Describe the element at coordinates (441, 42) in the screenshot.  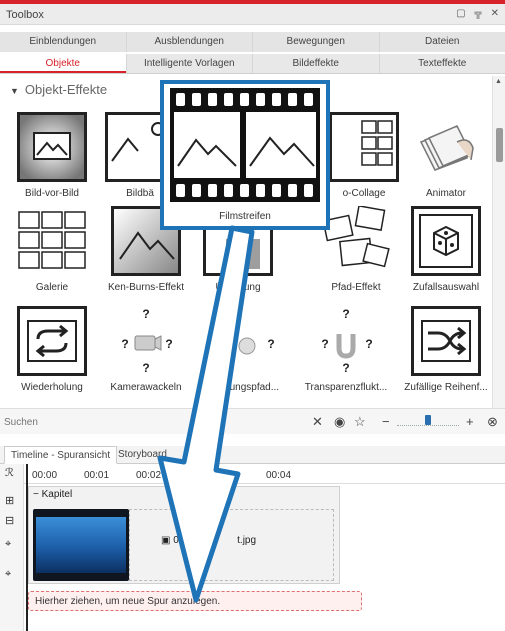
I see `tab-dateien: Dateien` at that location.